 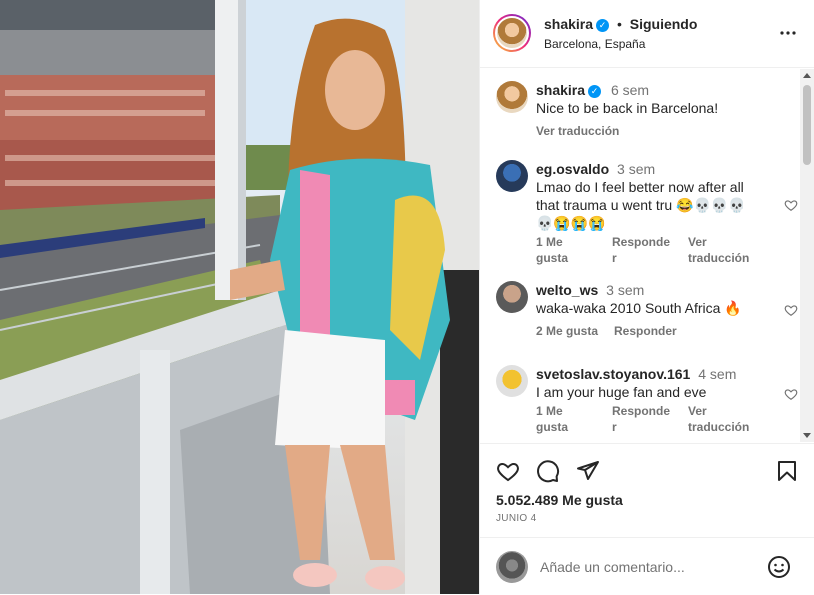 What do you see at coordinates (639, 308) in the screenshot?
I see `comment-text-line: waka-waka 2010 South Africa 🔥` at bounding box center [639, 308].